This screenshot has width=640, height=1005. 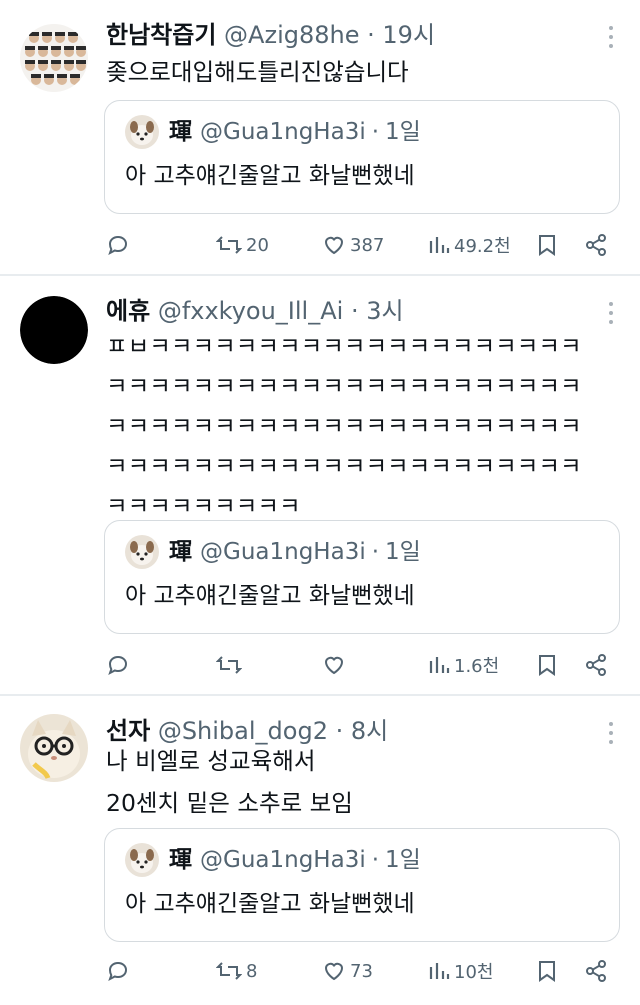 What do you see at coordinates (367, 245) in the screenshot?
I see `like-count: 387` at bounding box center [367, 245].